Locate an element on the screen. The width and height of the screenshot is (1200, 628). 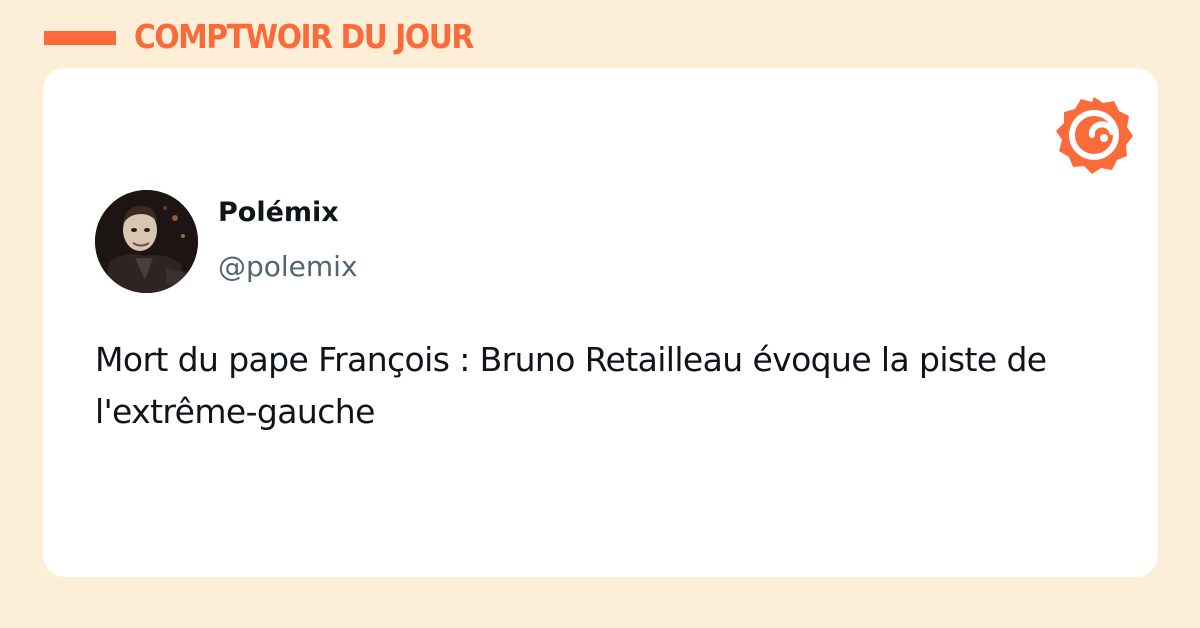
puppet-avatar-icon is located at coordinates (146, 241).